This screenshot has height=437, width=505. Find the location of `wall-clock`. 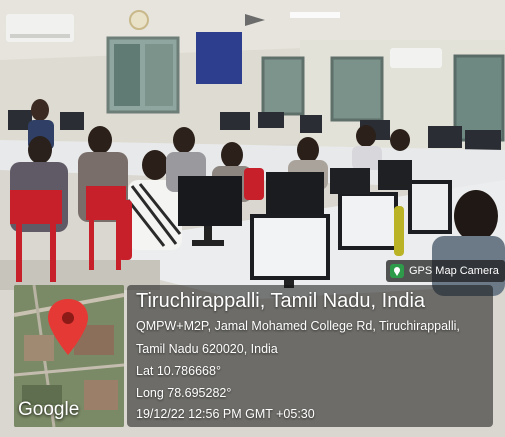

wall-clock is located at coordinates (139, 20).